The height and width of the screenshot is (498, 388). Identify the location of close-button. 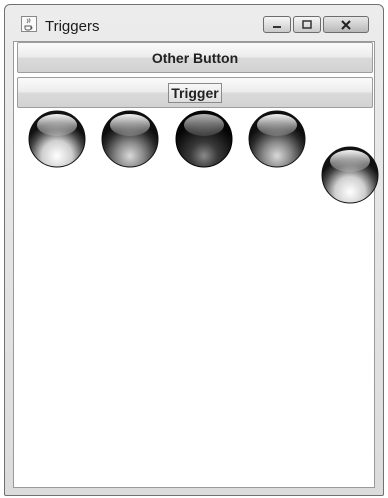
(346, 24).